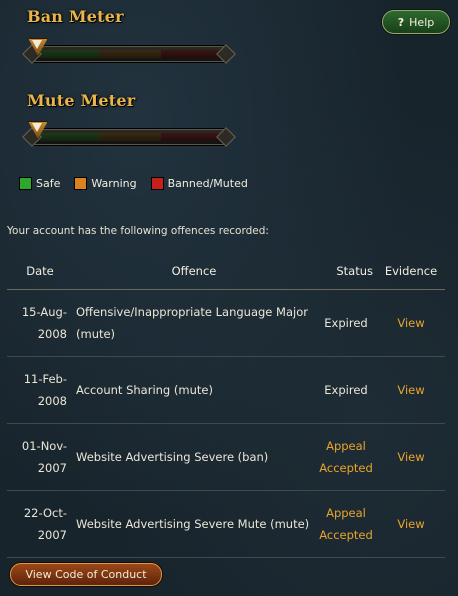 The width and height of the screenshot is (458, 596). I want to click on header-evidence: Evidence, so click(411, 271).